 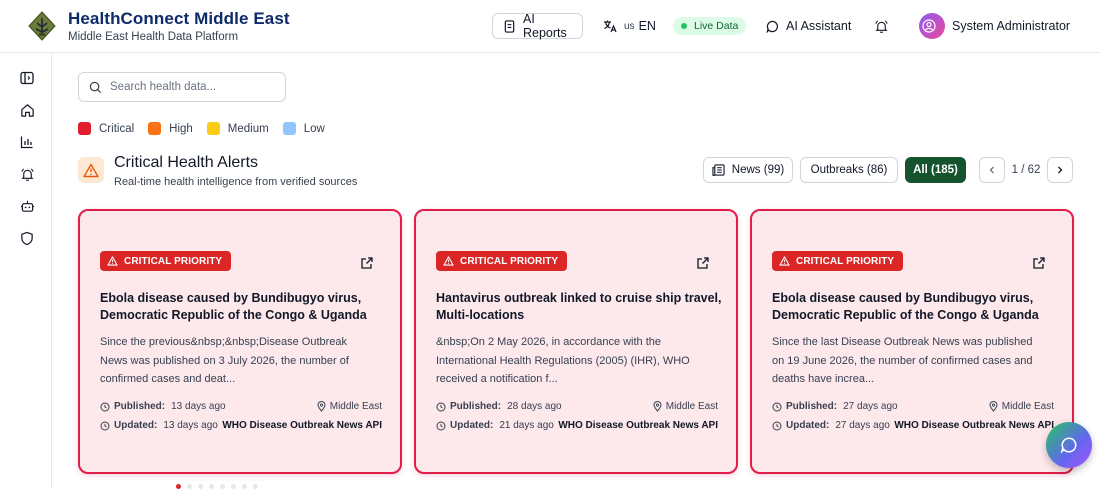 I want to click on sidebar-item-alerts, so click(x=27, y=174).